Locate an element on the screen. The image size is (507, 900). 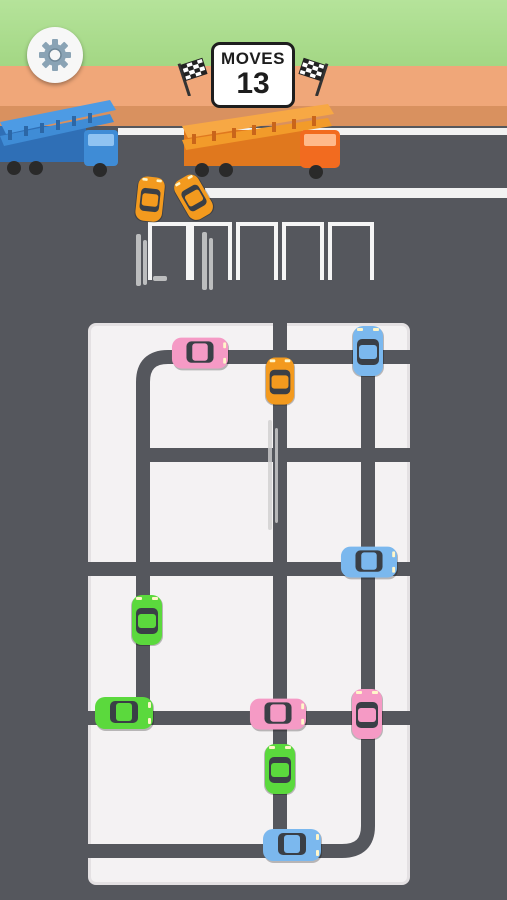
blue-car-middle-right is located at coordinates (369, 563).